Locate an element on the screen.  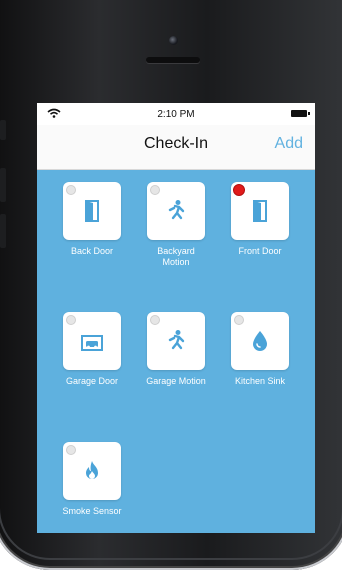
fire-icon is located at coordinates (92, 470).